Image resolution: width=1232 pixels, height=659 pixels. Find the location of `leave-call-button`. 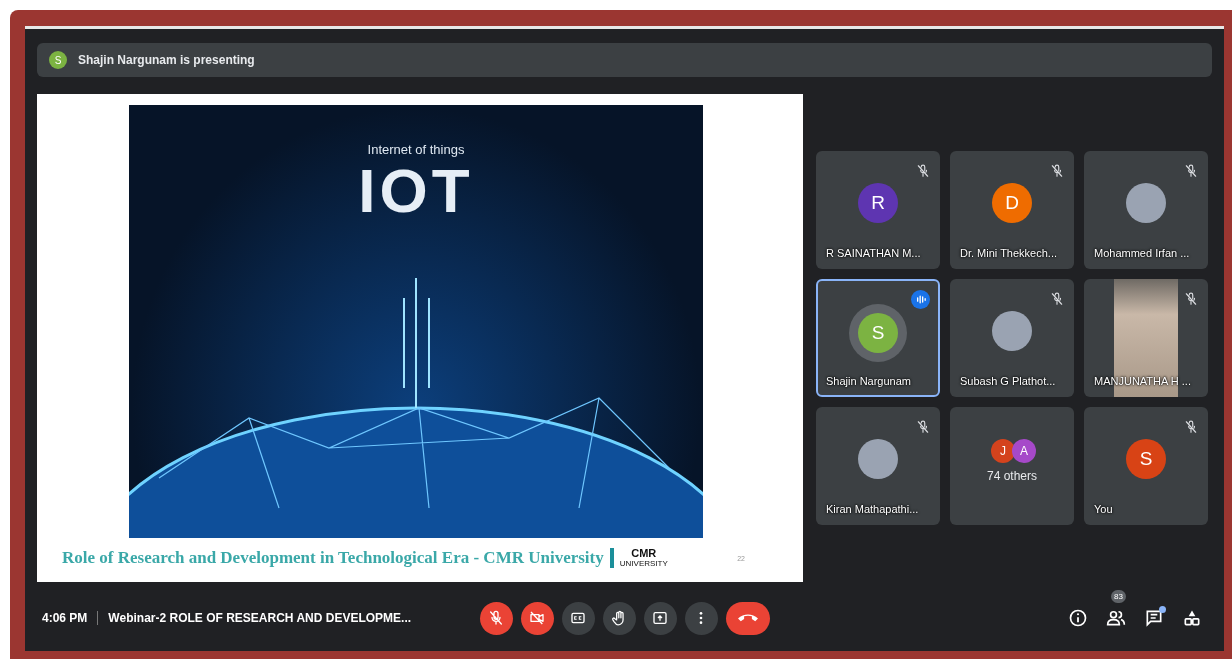

leave-call-button is located at coordinates (747, 618).